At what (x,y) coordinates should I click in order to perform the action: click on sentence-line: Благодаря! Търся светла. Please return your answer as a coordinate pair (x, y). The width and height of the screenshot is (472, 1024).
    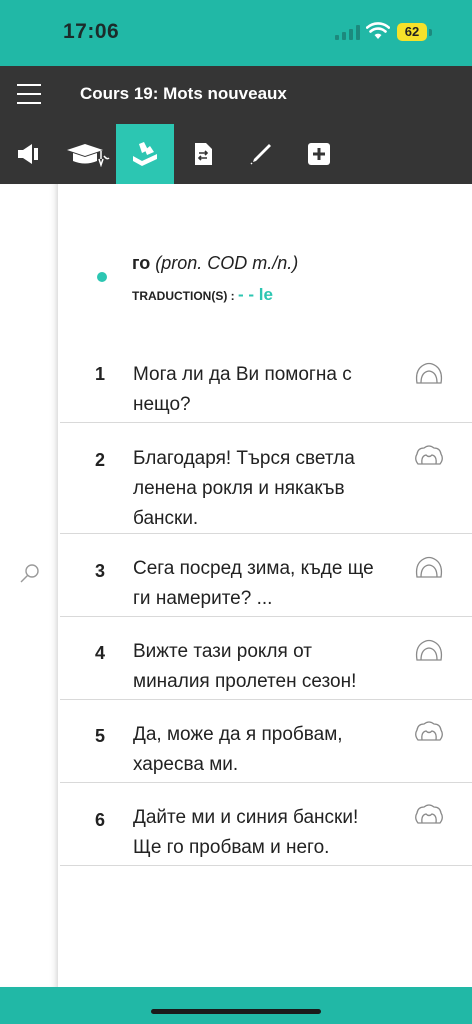
    Looking at the image, I should click on (244, 458).